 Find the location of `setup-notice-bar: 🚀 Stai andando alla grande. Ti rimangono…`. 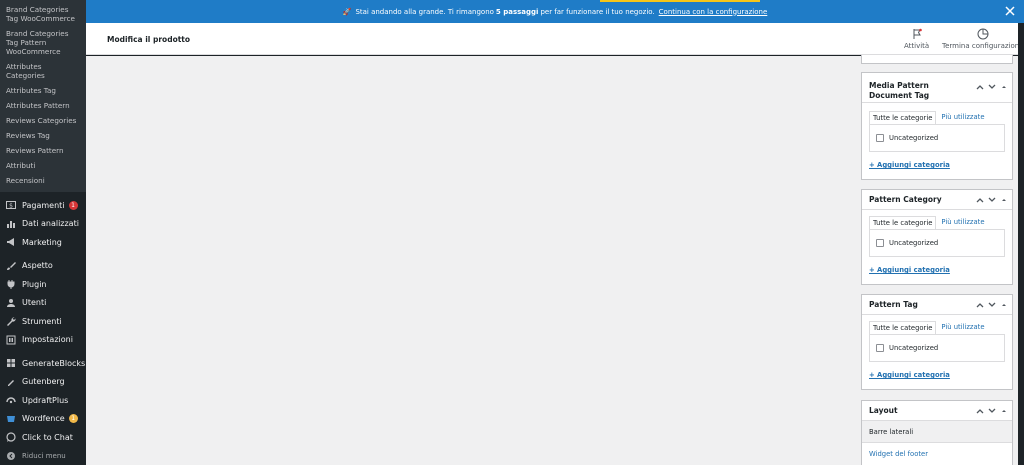

setup-notice-bar: 🚀 Stai andando alla grande. Ti rimangono… is located at coordinates (555, 11).